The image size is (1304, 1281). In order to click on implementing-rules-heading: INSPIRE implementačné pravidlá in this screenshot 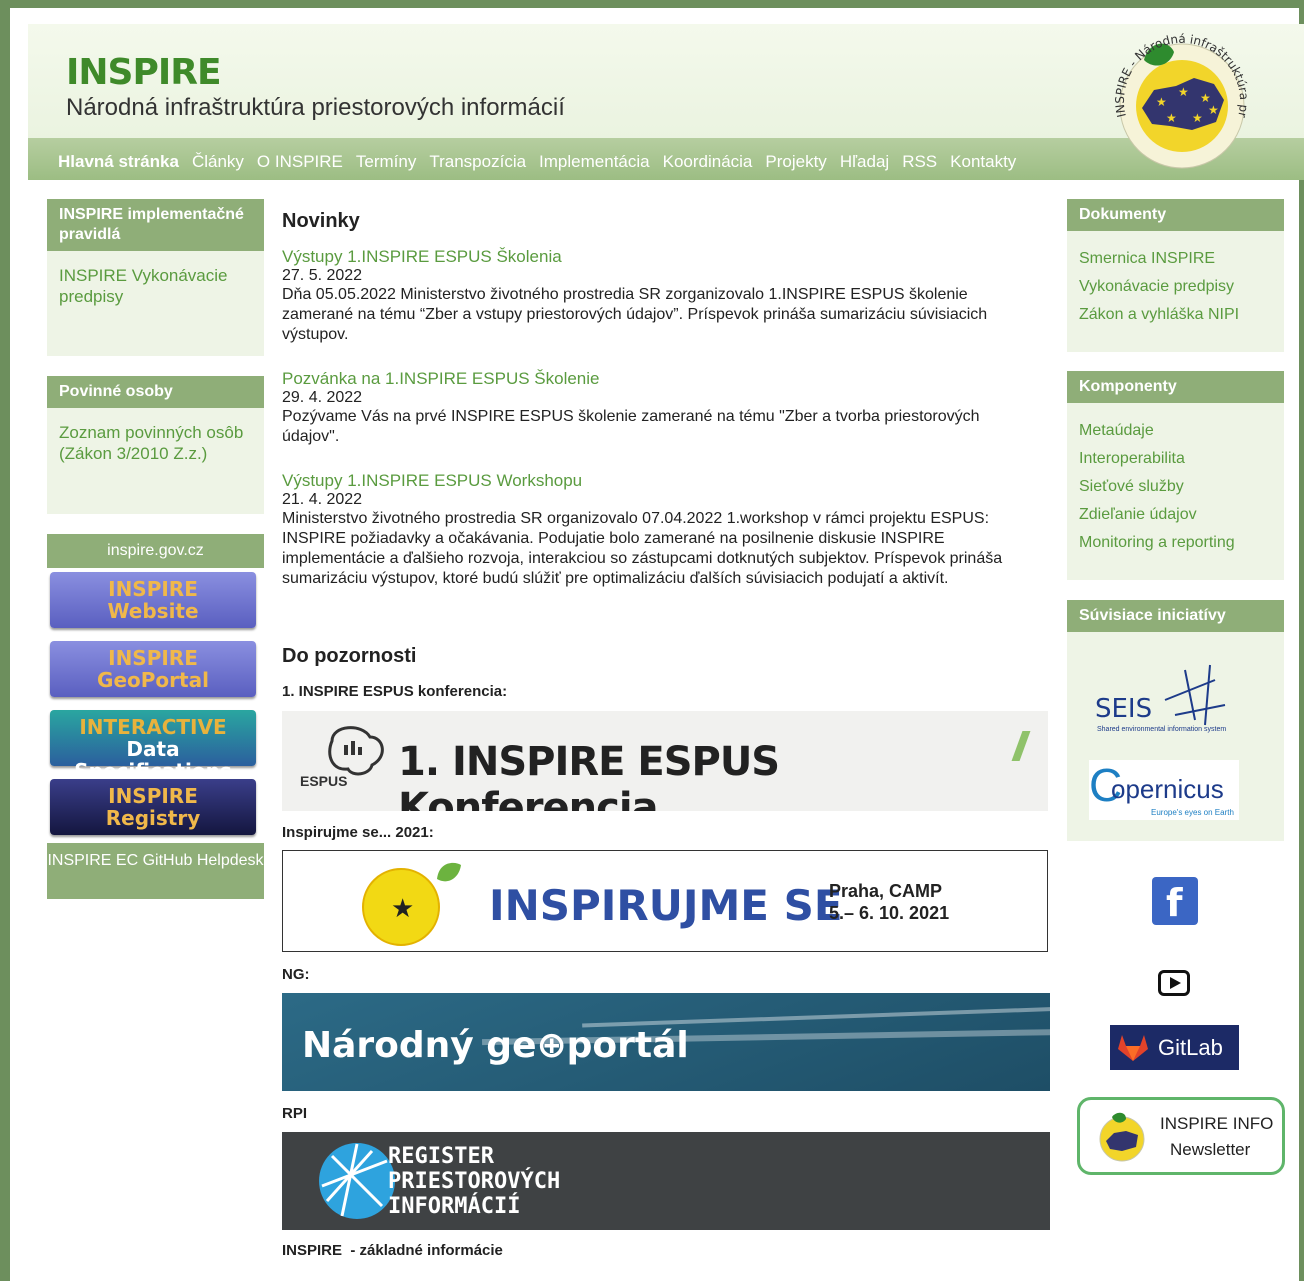, I will do `click(155, 225)`.